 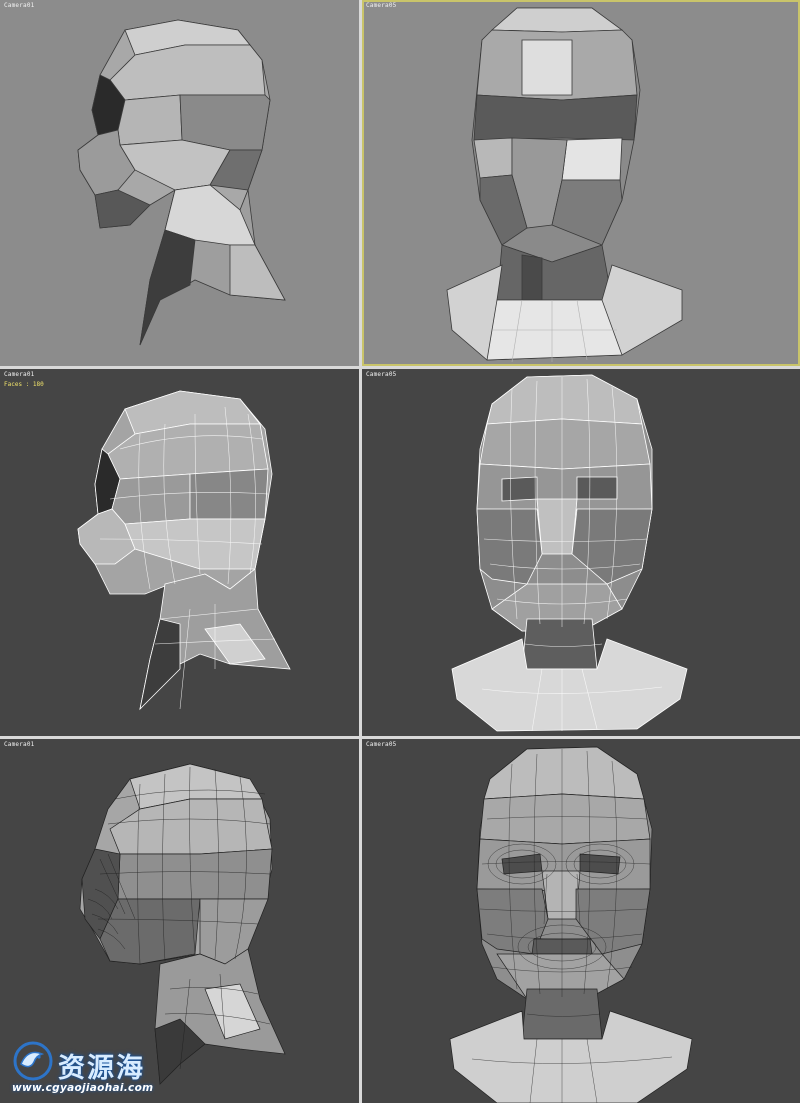 I want to click on watermark: 资源海 www.cgyaojiaohai.com, so click(x=83, y=1068).